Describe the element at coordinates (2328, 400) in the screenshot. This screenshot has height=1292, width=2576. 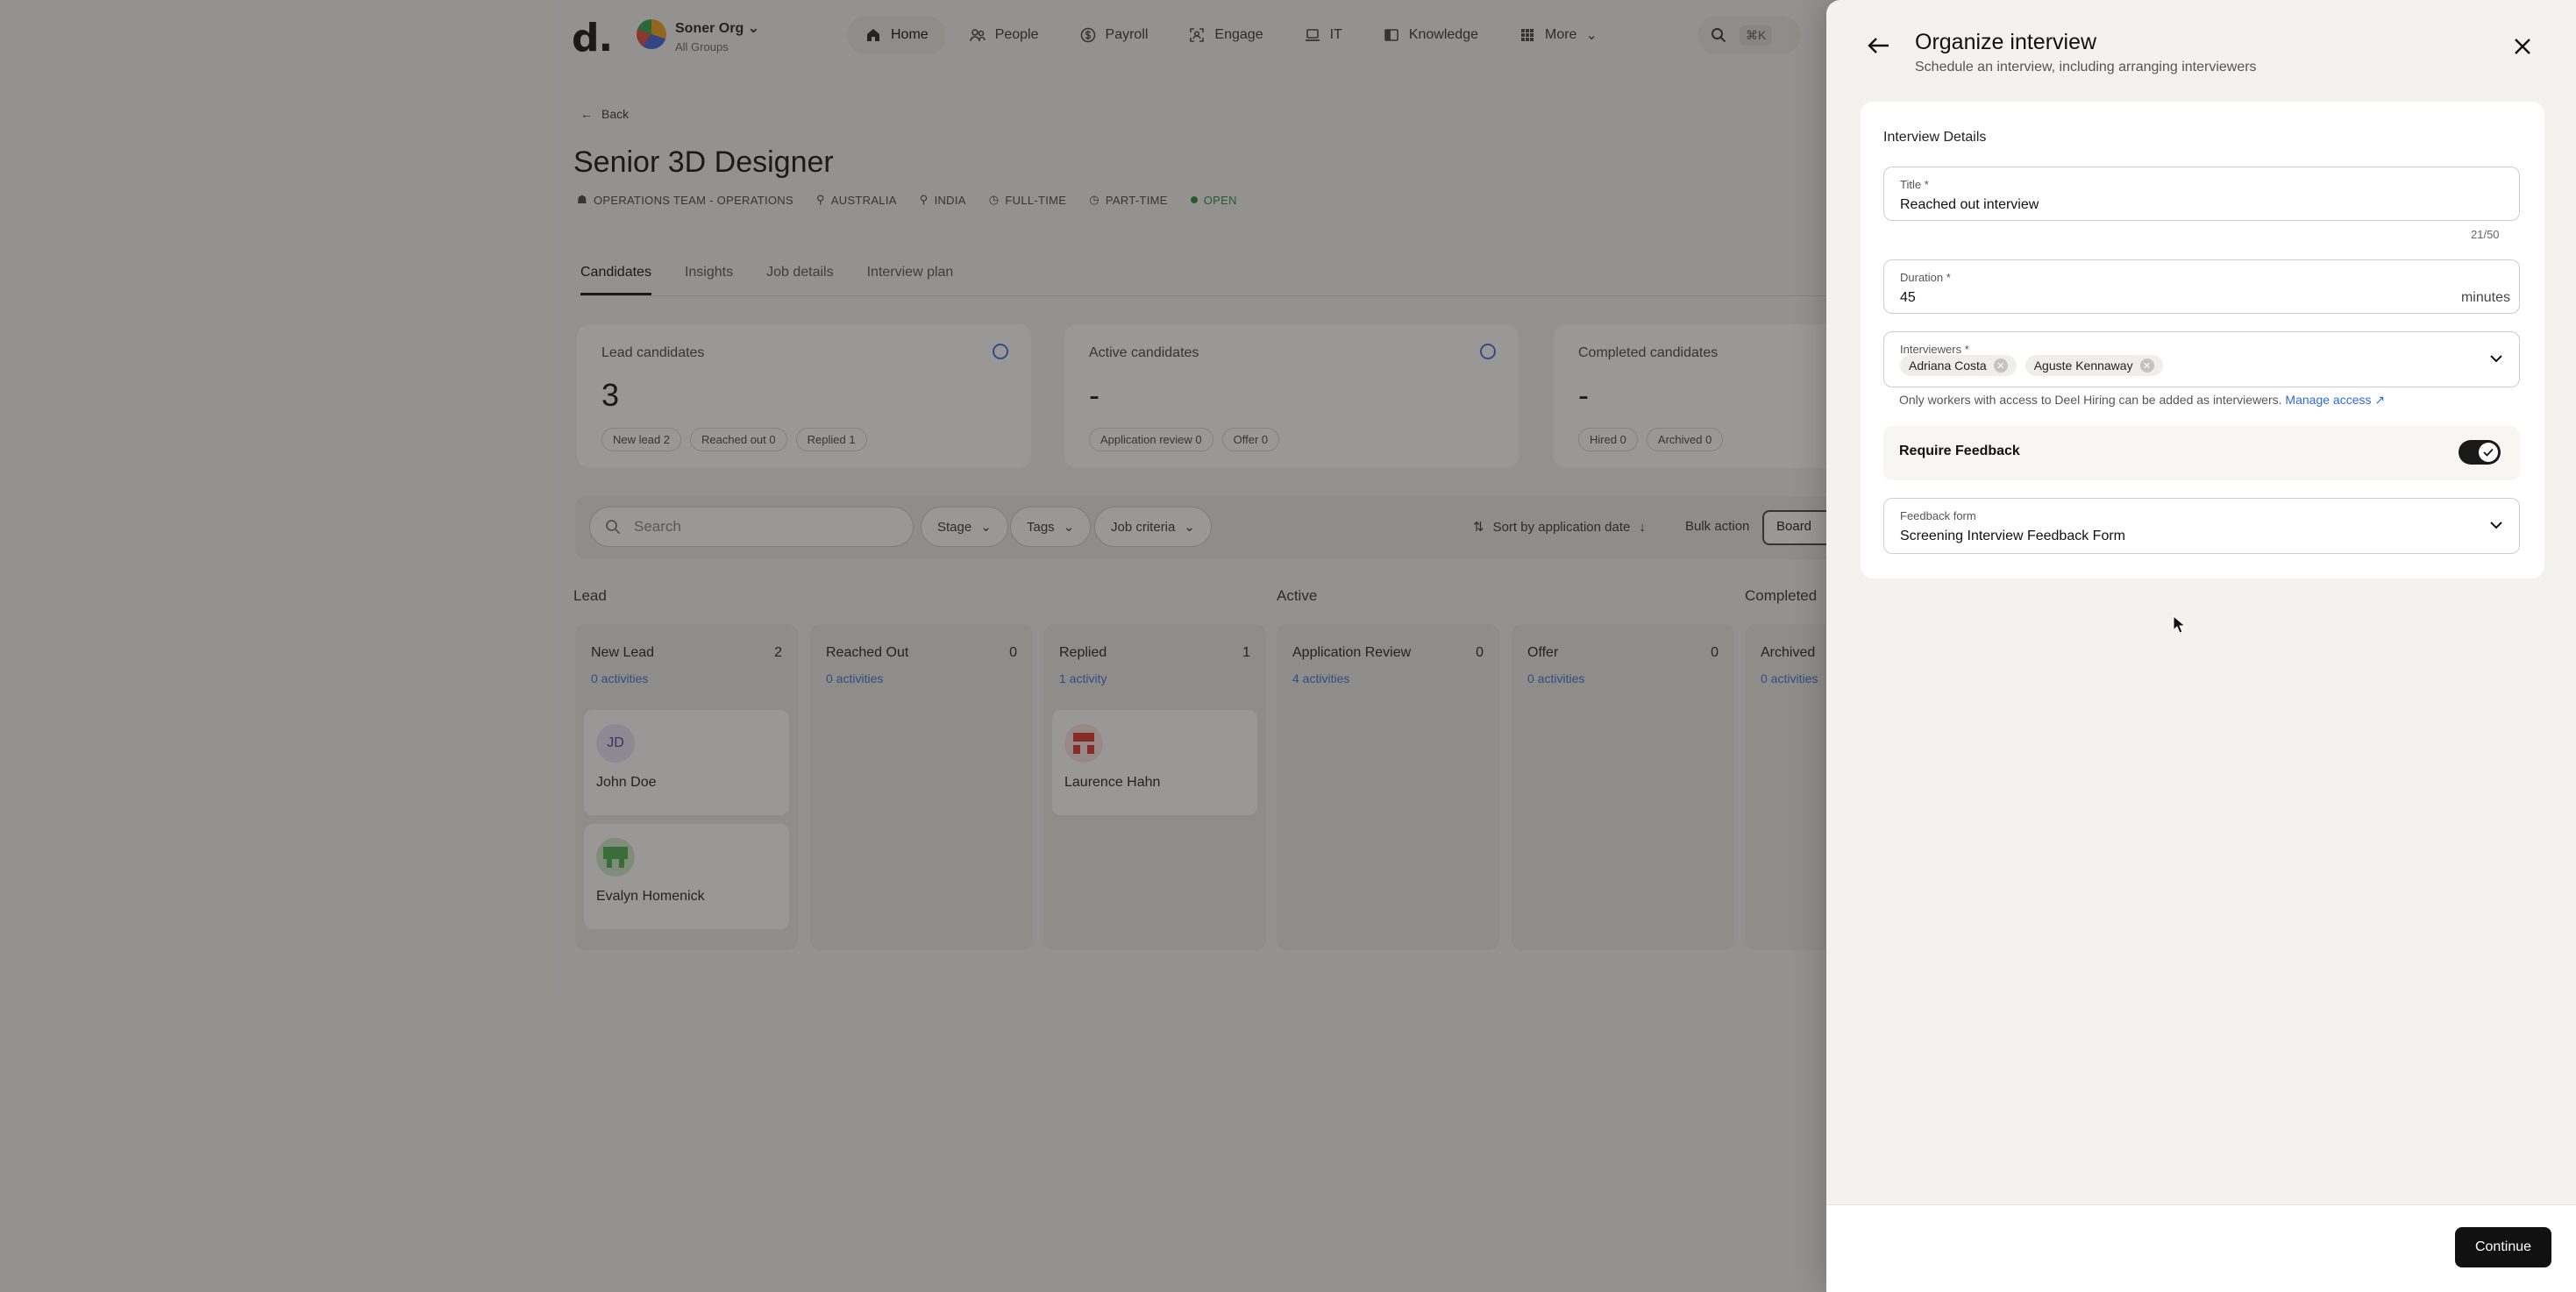
I see `link-label: Manage access` at that location.